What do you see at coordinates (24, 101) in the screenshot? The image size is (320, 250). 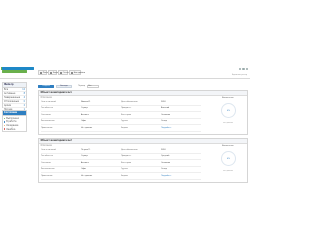 I see `sidebar-item-count: 0` at bounding box center [24, 101].